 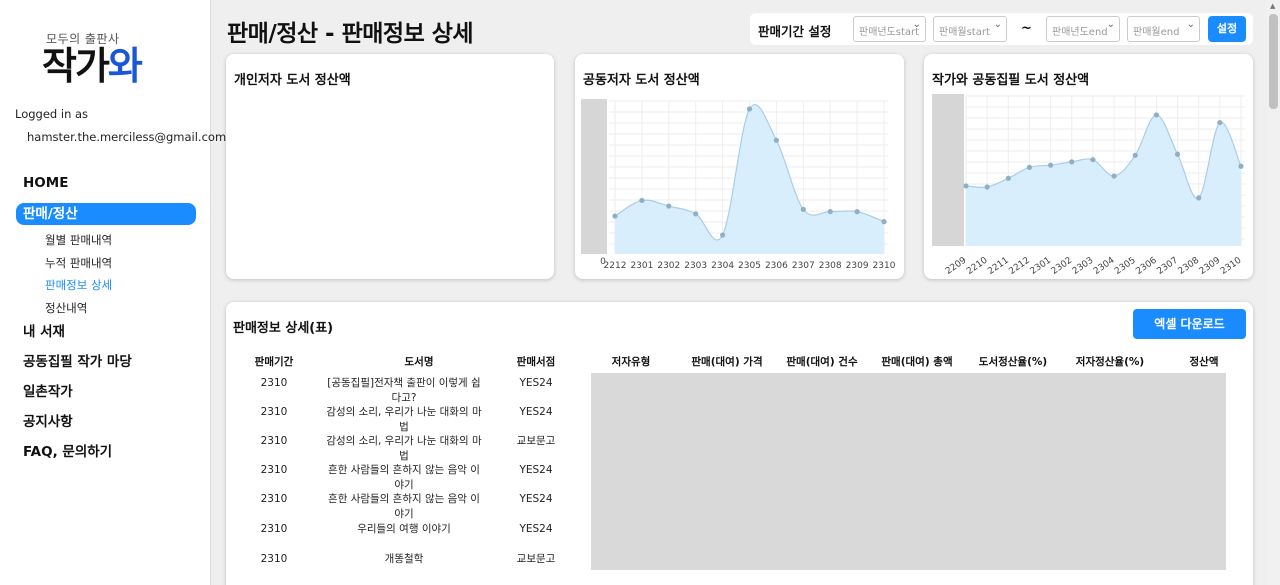 I want to click on y-tick-label: 0, so click(x=603, y=262).